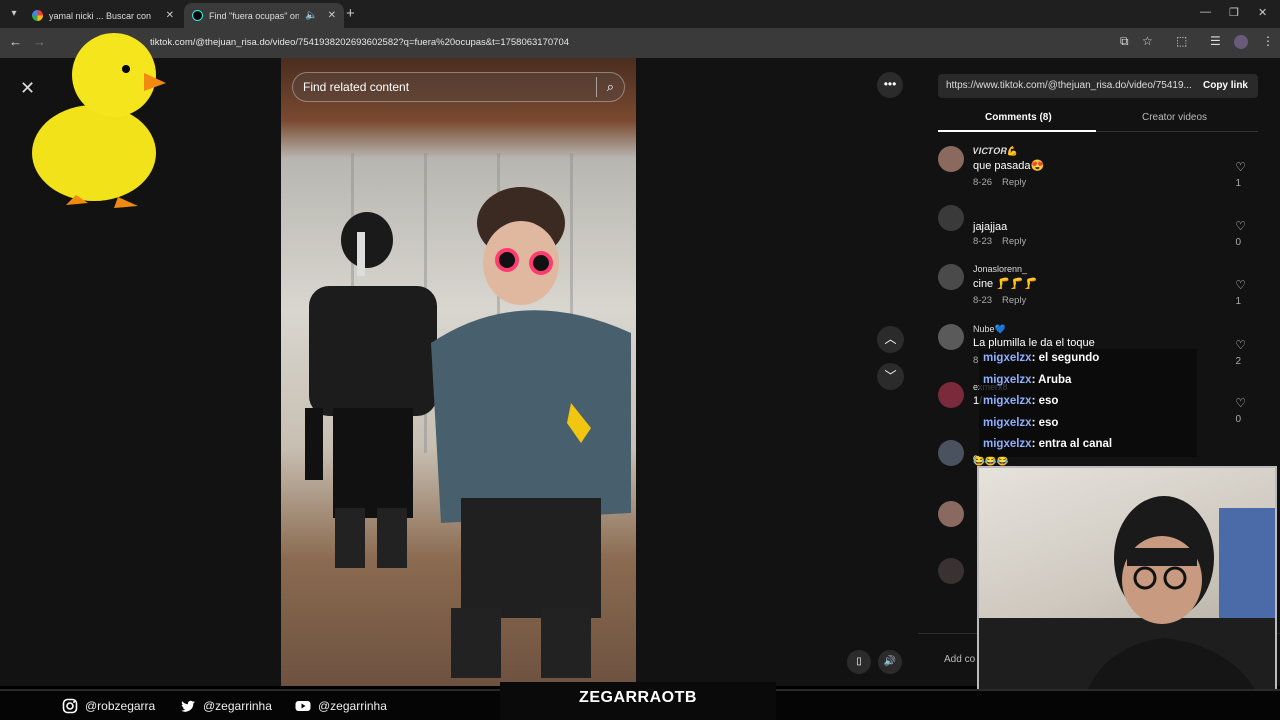 The width and height of the screenshot is (1280, 720). Describe the element at coordinates (311, 15) in the screenshot. I see `tab-audio-icon: 🔈` at that location.